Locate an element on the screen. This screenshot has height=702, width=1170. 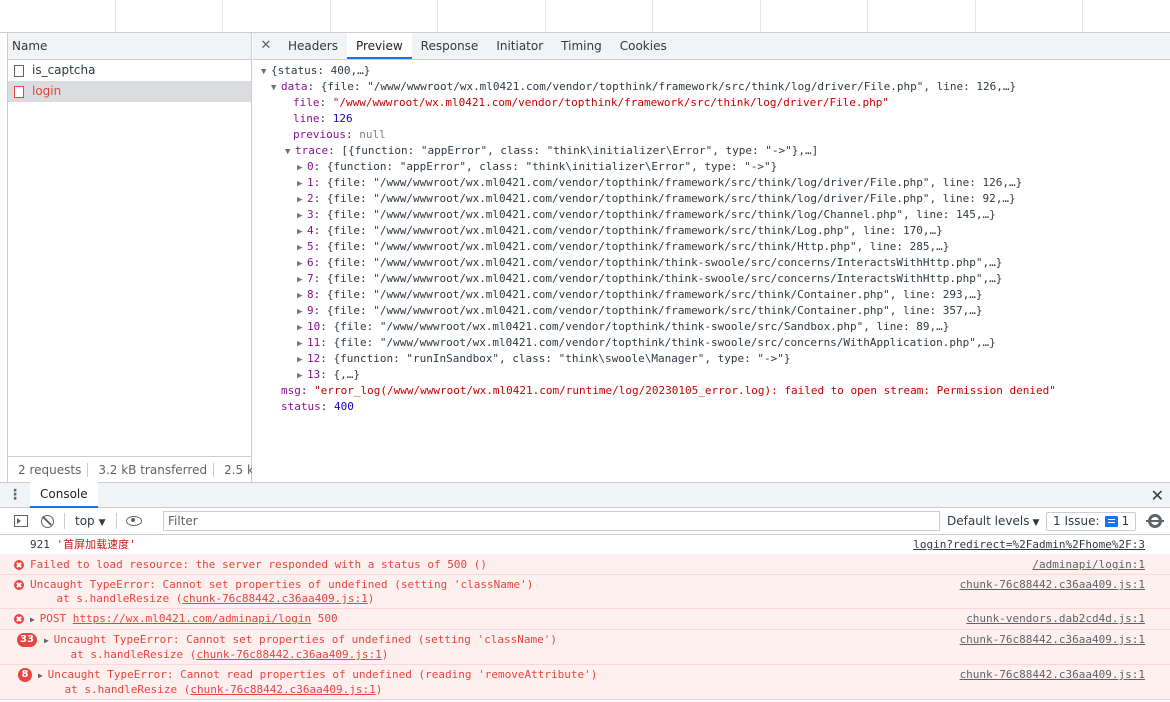
more-tabs-icon: ⋮ is located at coordinates (15, 495).